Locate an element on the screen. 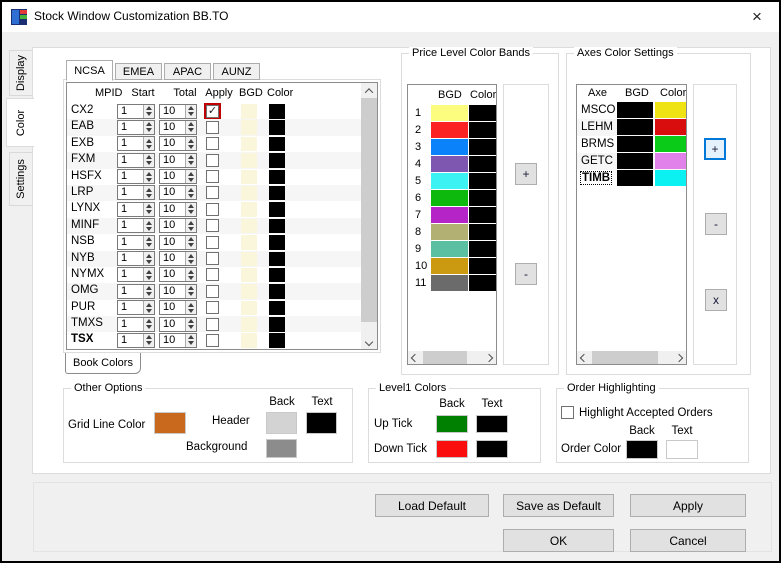 The width and height of the screenshot is (781, 563). side-tab-settings: Settings is located at coordinates (21, 179).